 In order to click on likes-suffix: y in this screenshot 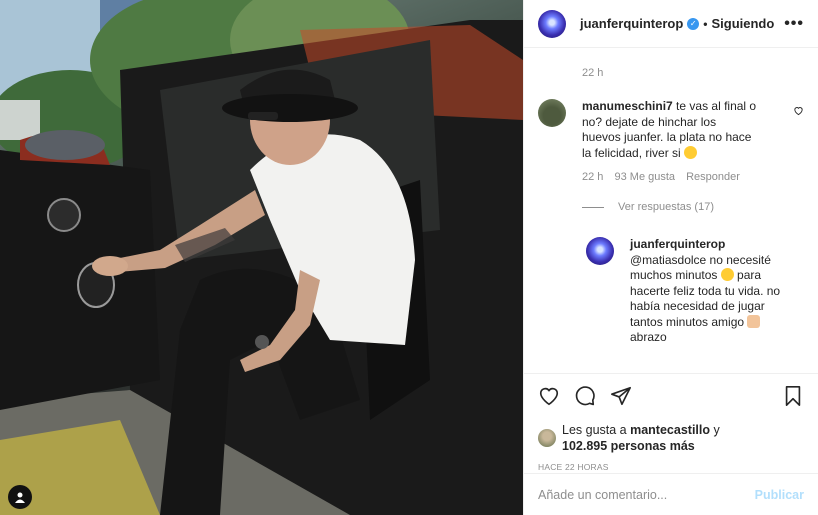, I will do `click(715, 430)`.